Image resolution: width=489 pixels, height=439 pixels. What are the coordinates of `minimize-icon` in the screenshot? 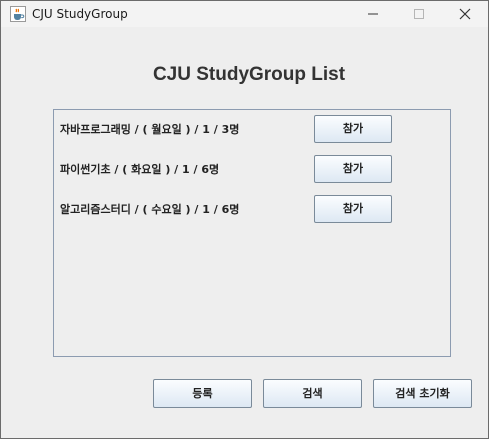 It's located at (373, 14).